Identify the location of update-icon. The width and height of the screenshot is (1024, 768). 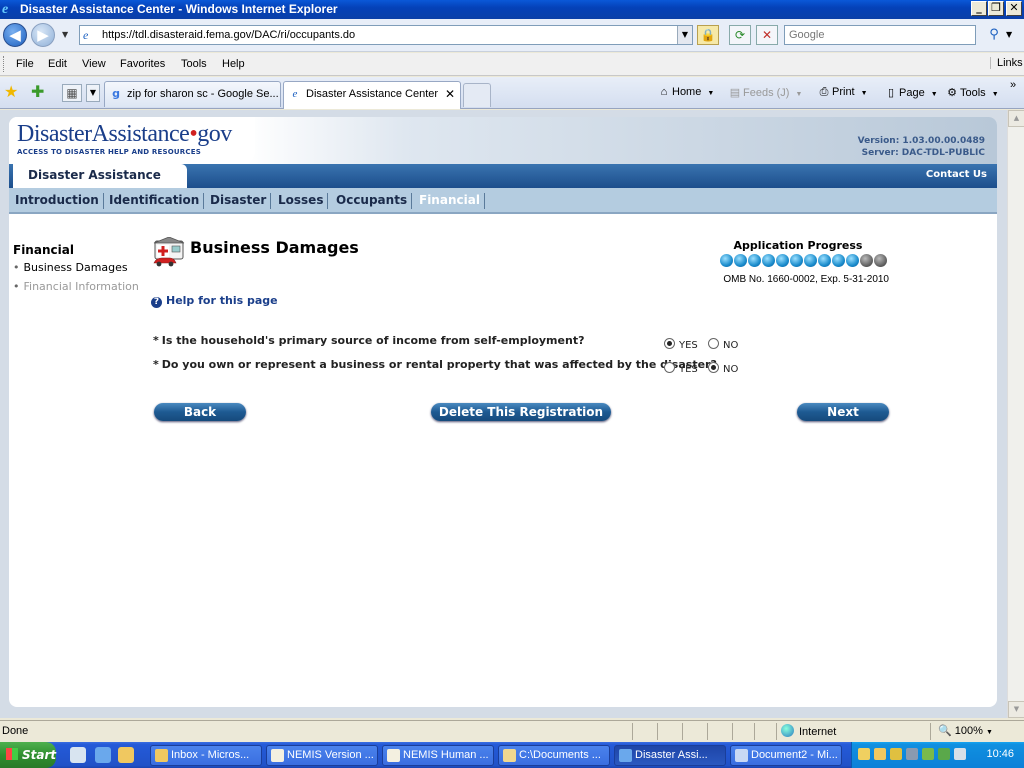
(944, 754).